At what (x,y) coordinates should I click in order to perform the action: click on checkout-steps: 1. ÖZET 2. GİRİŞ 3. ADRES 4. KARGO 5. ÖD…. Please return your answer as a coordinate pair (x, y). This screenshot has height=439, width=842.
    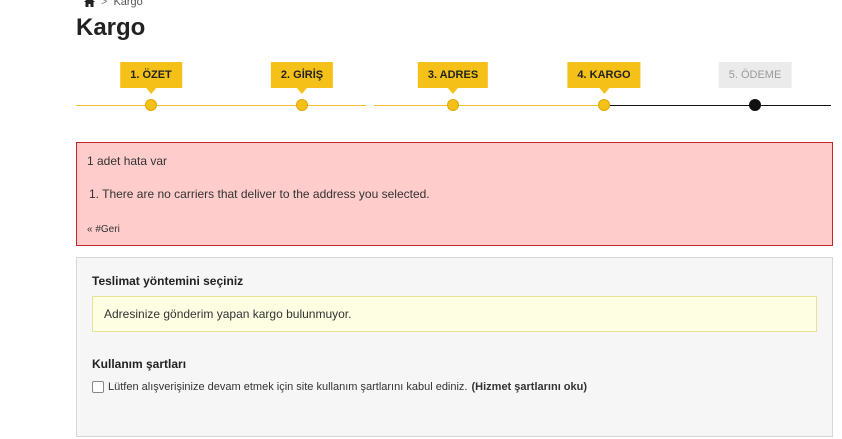
    Looking at the image, I should click on (453, 88).